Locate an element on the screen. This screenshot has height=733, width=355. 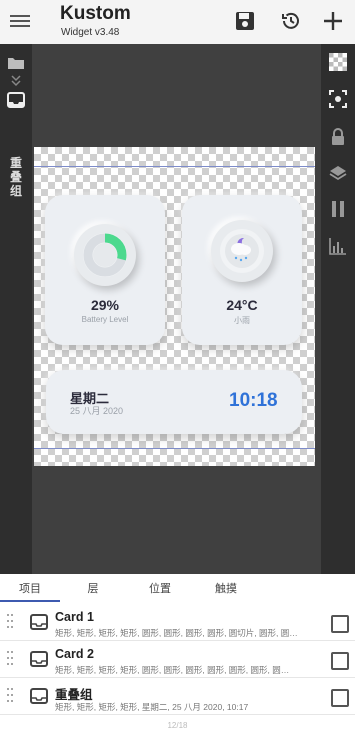
folder-icon is located at coordinates (16, 63).